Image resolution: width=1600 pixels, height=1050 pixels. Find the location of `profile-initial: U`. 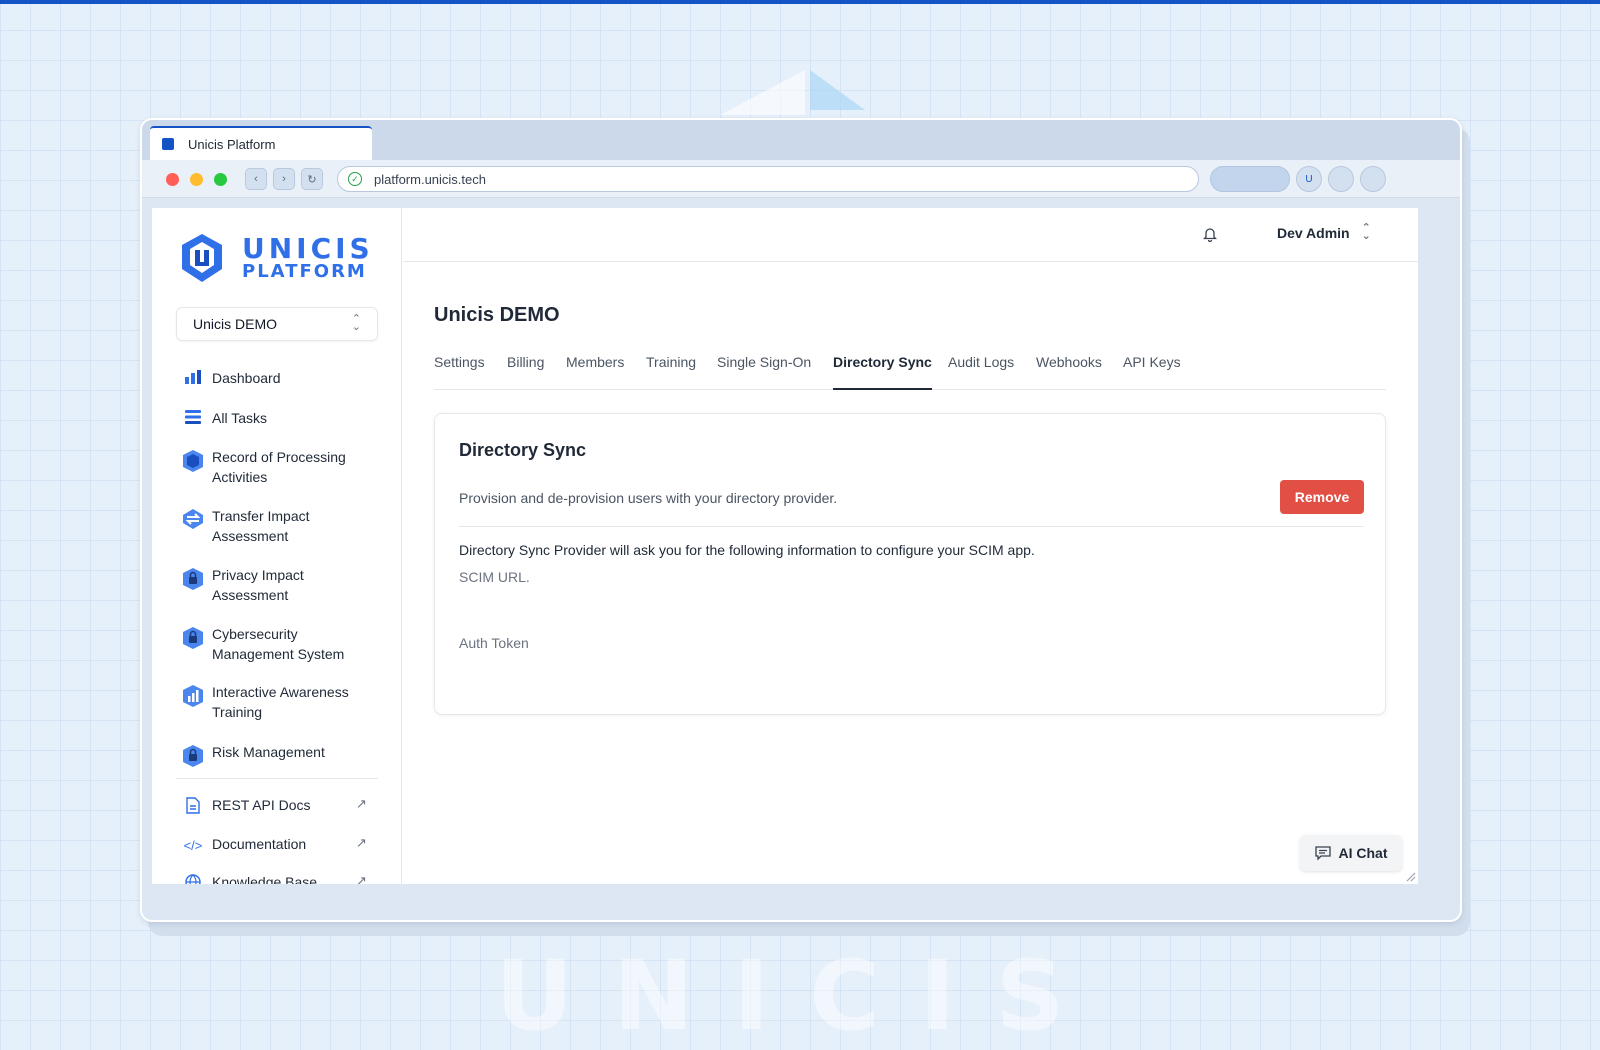

profile-initial: U is located at coordinates (1309, 179).